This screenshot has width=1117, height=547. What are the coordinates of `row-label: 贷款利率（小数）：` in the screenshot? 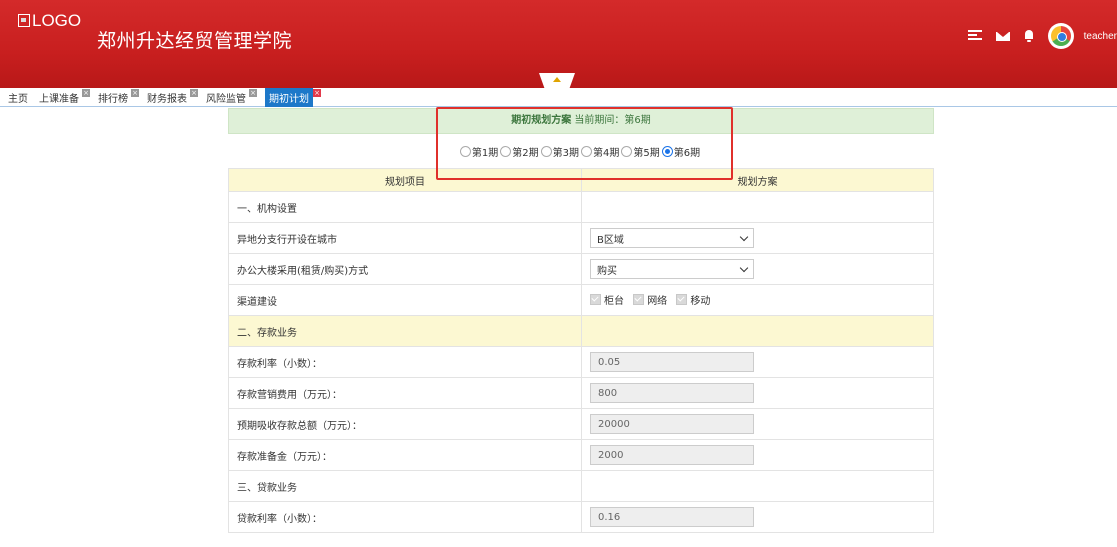 It's located at (405, 517).